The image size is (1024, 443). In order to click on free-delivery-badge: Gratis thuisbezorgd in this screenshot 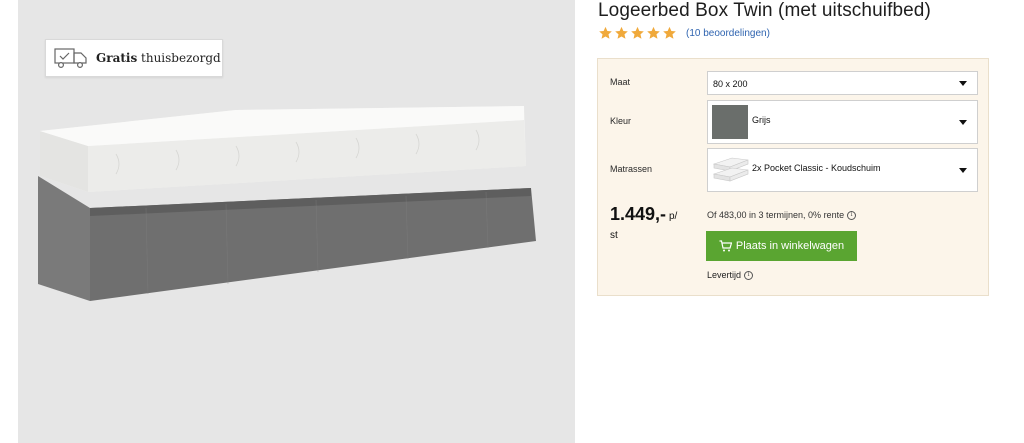, I will do `click(134, 58)`.